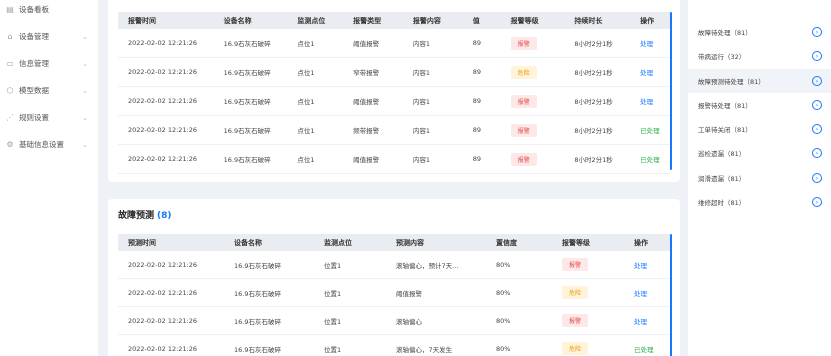 This screenshot has width=831, height=356. I want to click on fault-col-header: 设备名称, so click(248, 242).